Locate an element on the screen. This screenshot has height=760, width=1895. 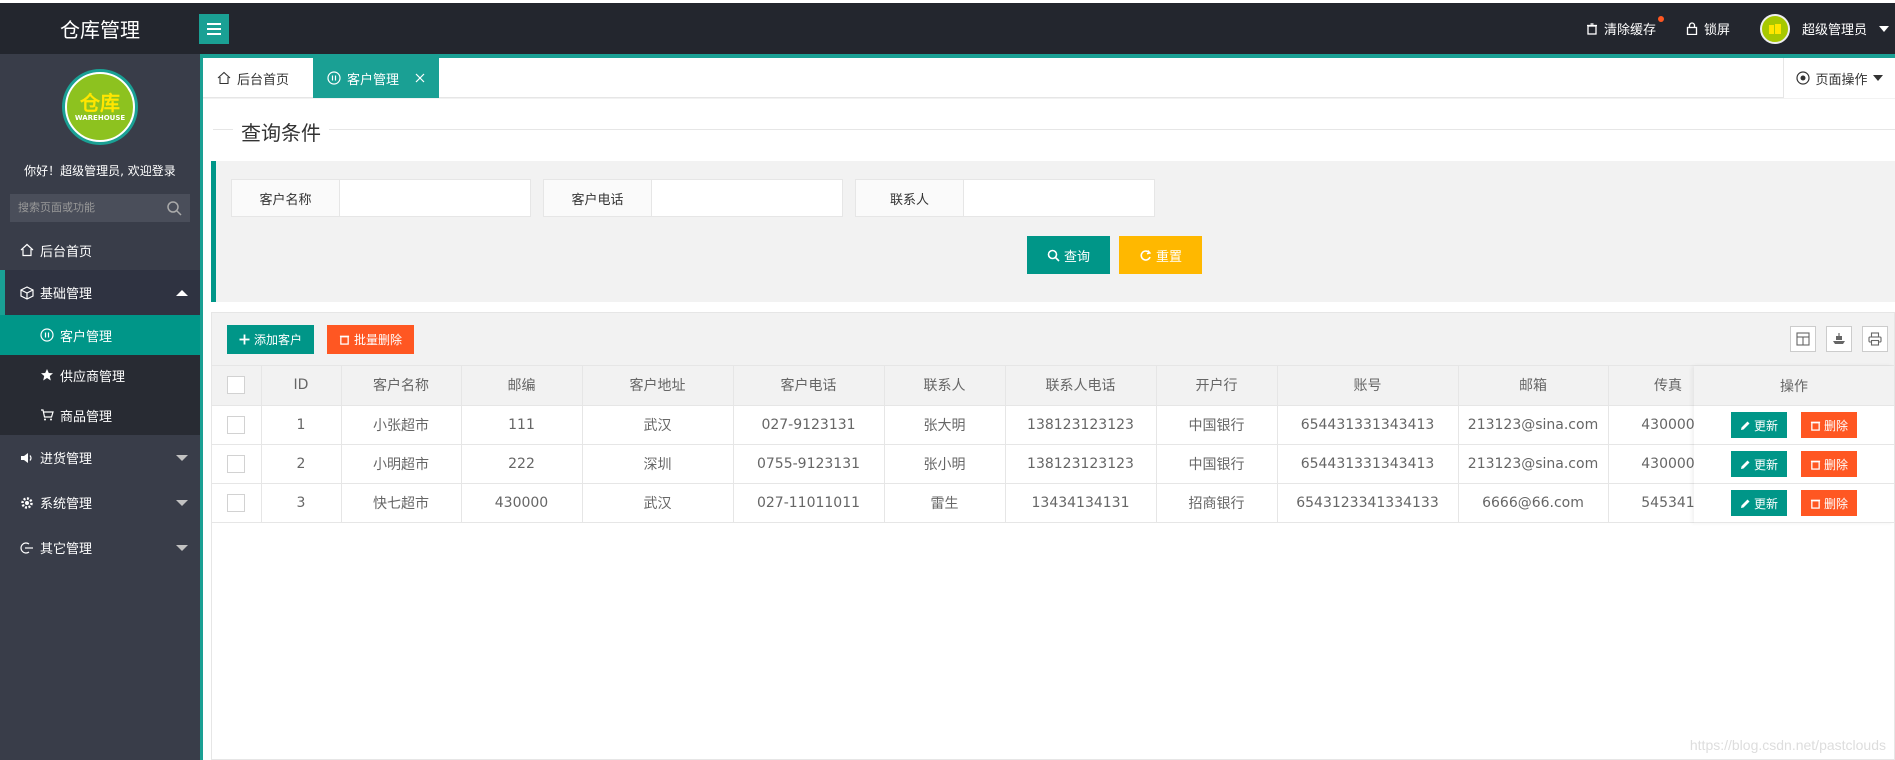
column-header: 邮编 is located at coordinates (522, 386).